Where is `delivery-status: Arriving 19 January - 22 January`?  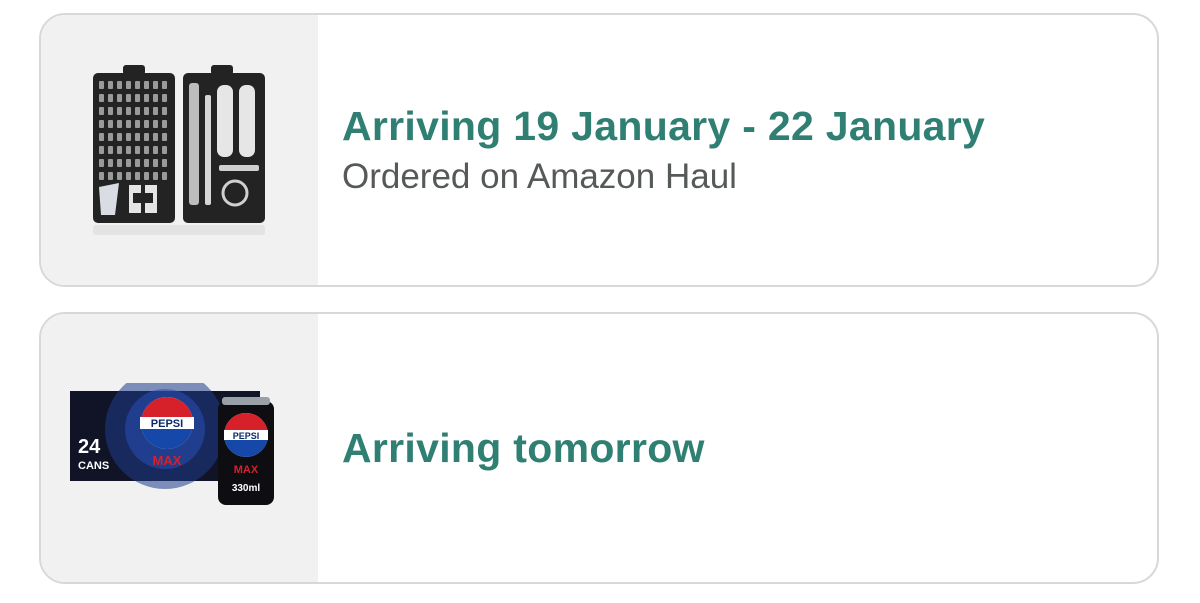 delivery-status: Arriving 19 January - 22 January is located at coordinates (664, 126).